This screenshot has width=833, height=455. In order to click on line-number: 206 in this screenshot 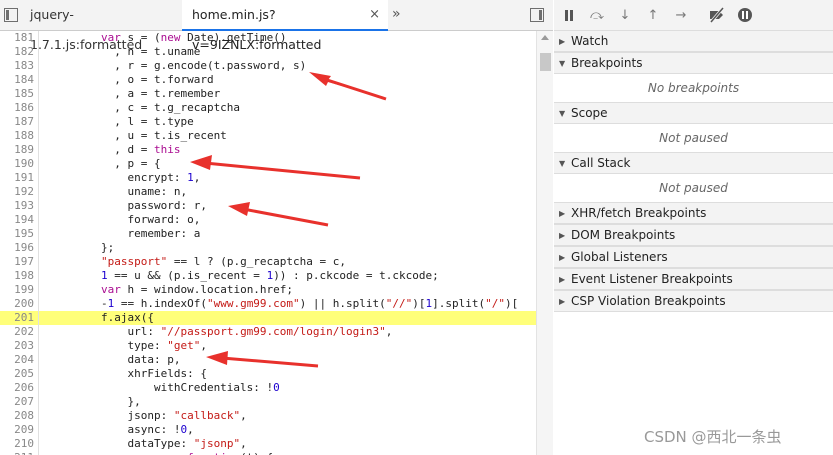, I will do `click(17, 388)`.